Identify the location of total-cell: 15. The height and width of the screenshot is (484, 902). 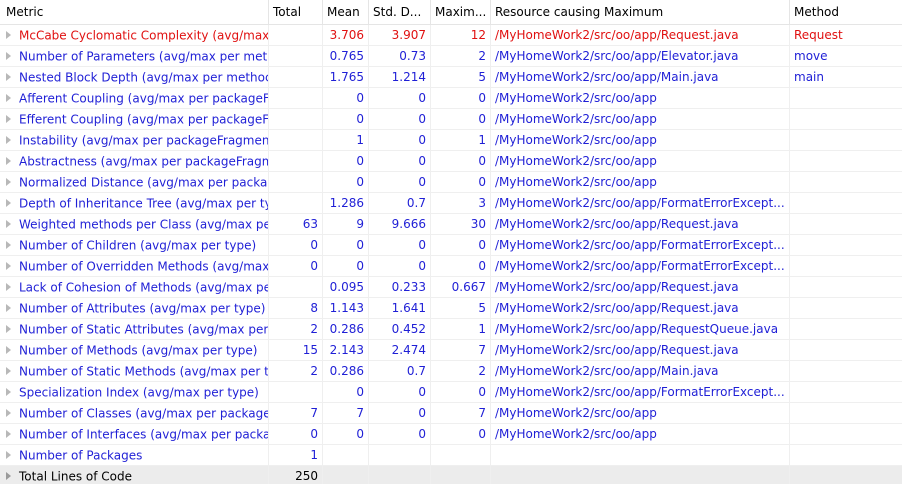
(296, 350).